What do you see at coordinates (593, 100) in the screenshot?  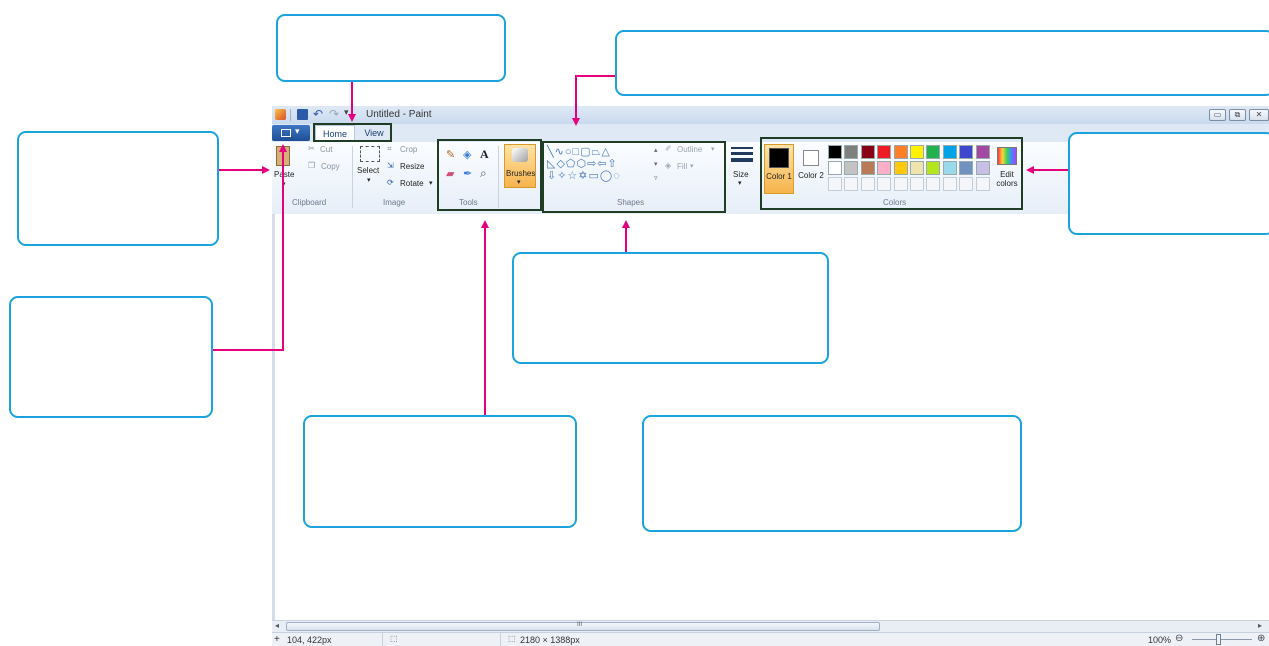 I see `arrow-shapes` at bounding box center [593, 100].